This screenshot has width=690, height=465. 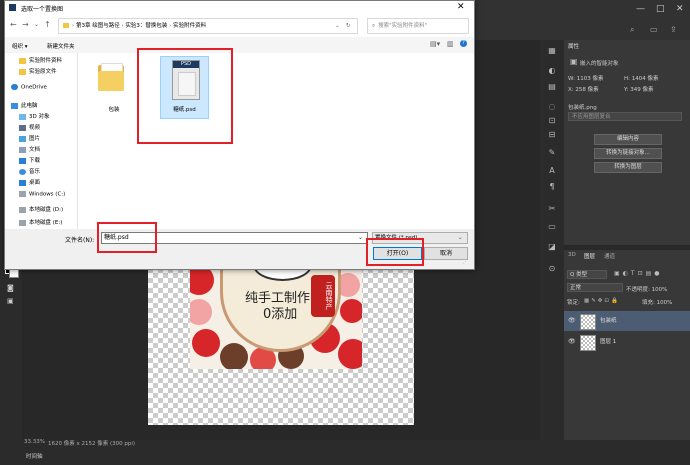 I want to click on edit-contents-button: 编辑内容, so click(x=628, y=139).